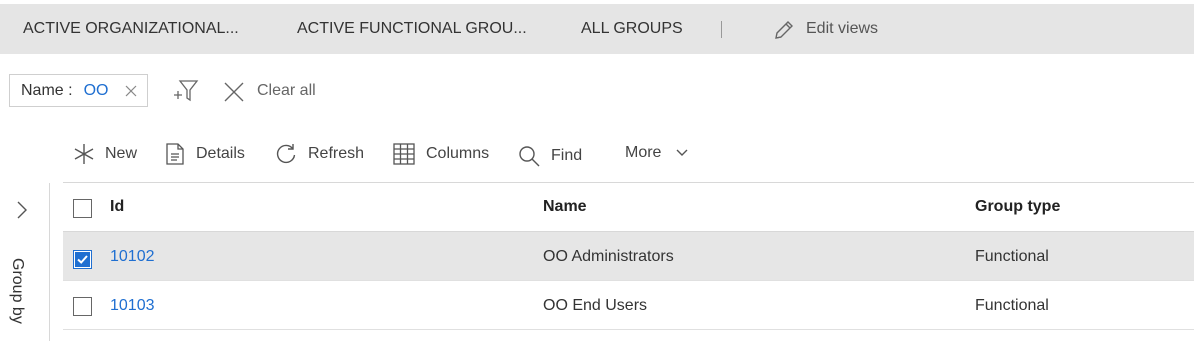 The width and height of the screenshot is (1194, 341). Describe the element at coordinates (286, 90) in the screenshot. I see `clear-all-label: Clear all` at that location.